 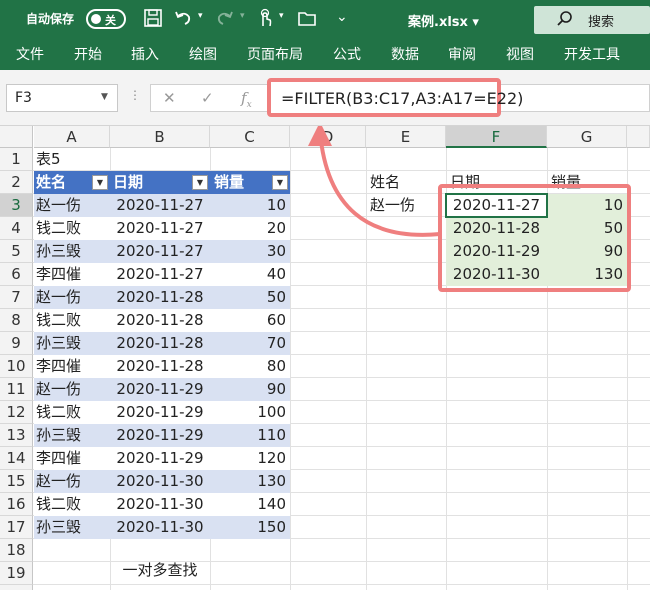 I want to click on folder-icon, so click(x=307, y=19).